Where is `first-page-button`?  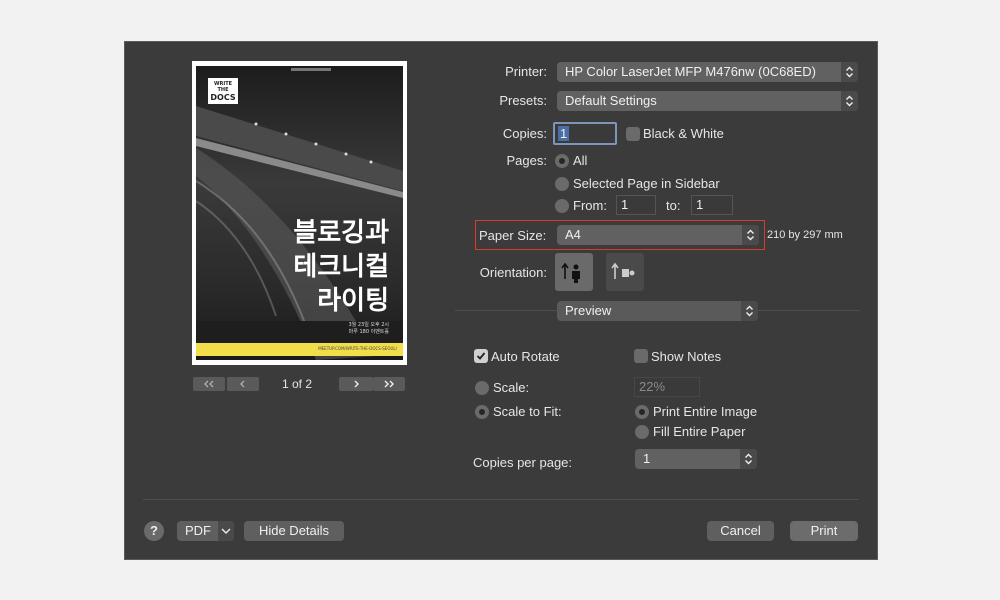 first-page-button is located at coordinates (209, 384).